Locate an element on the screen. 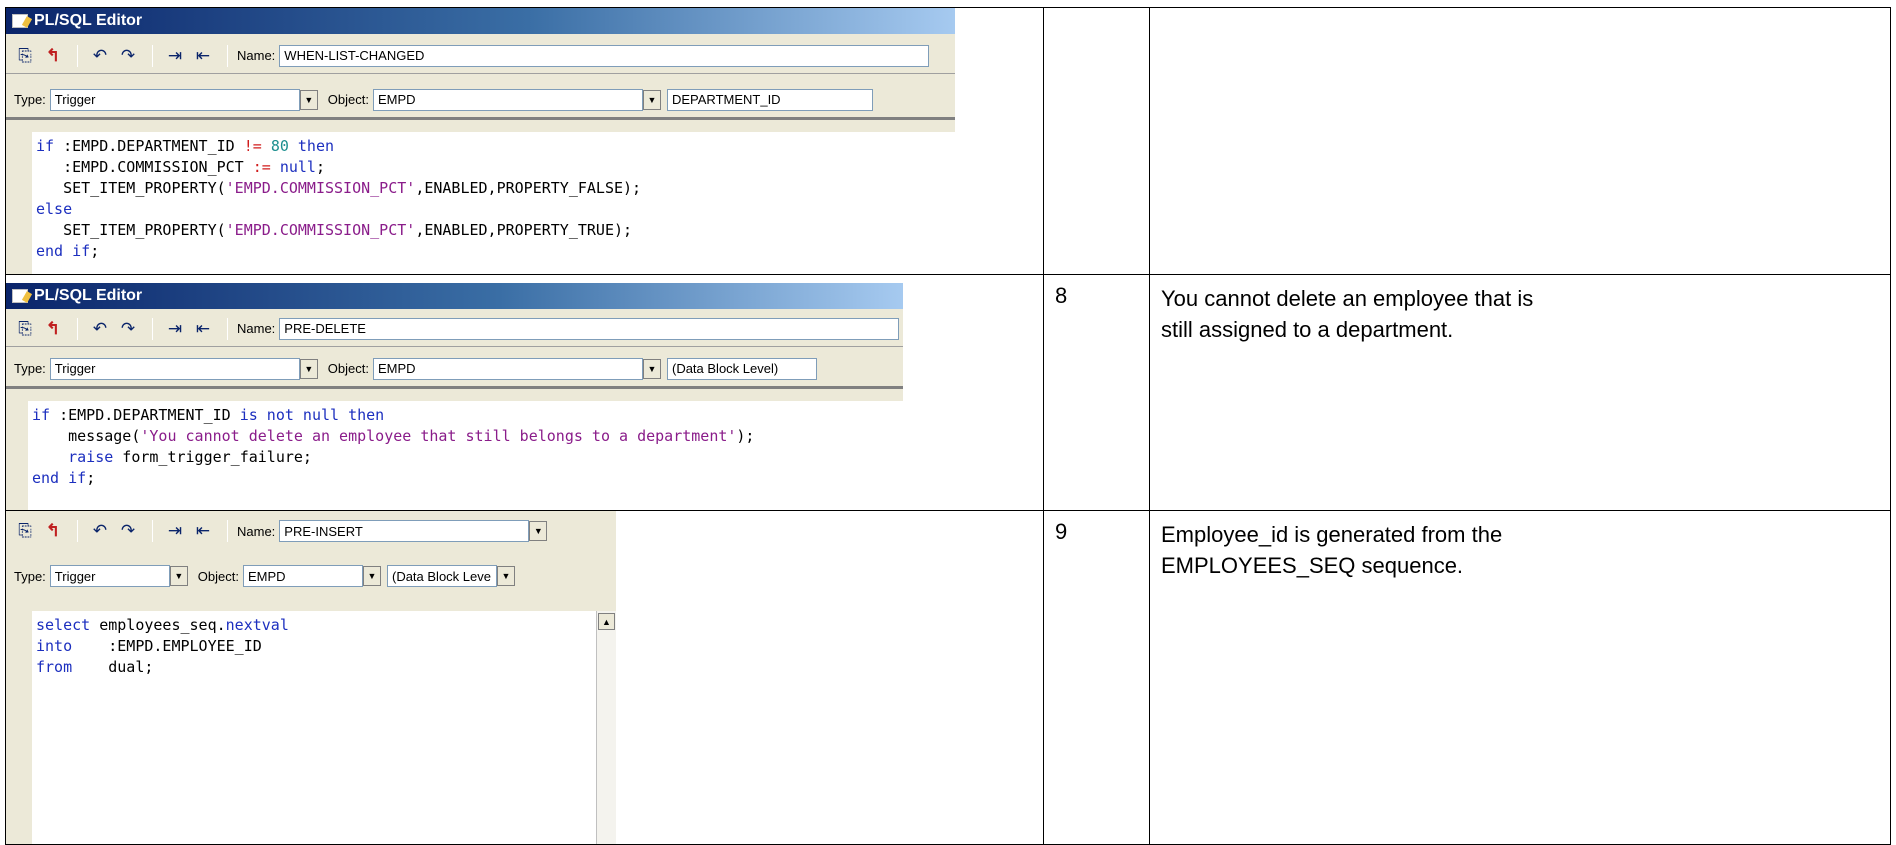 This screenshot has width=1896, height=845. table-row-divider is located at coordinates (948, 274).